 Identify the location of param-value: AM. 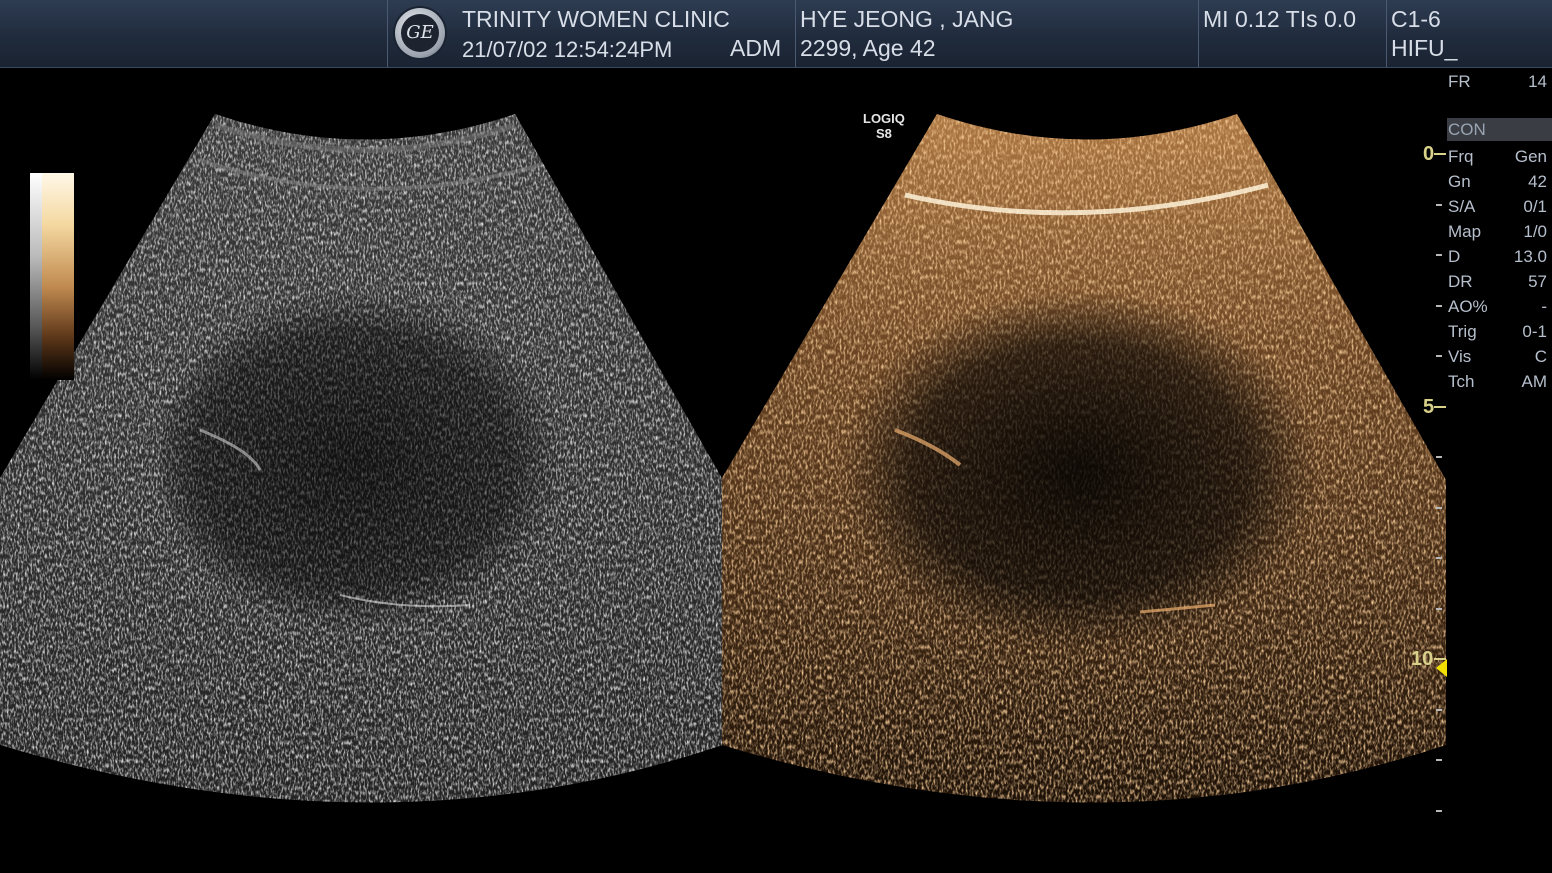
(1534, 381).